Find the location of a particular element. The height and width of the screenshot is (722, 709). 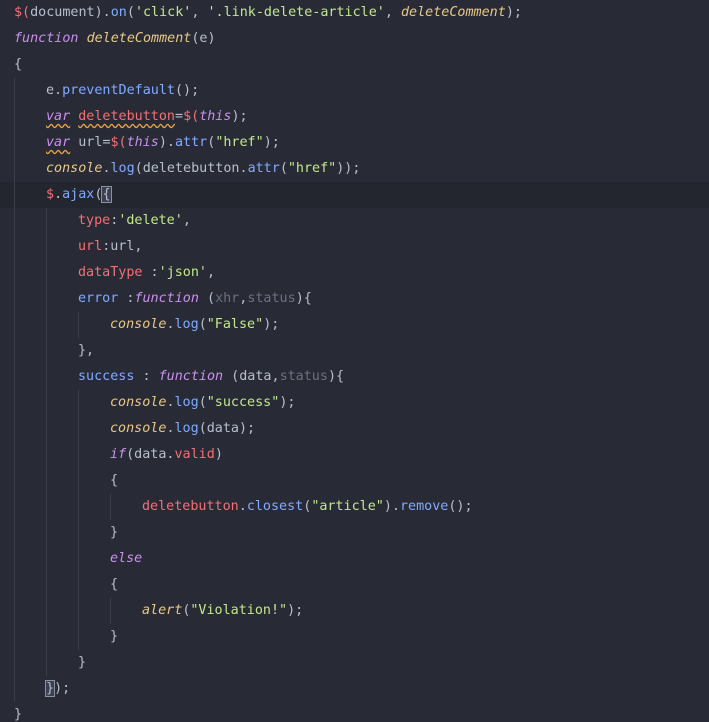

code-line: console.log(data); is located at coordinates (354, 429).